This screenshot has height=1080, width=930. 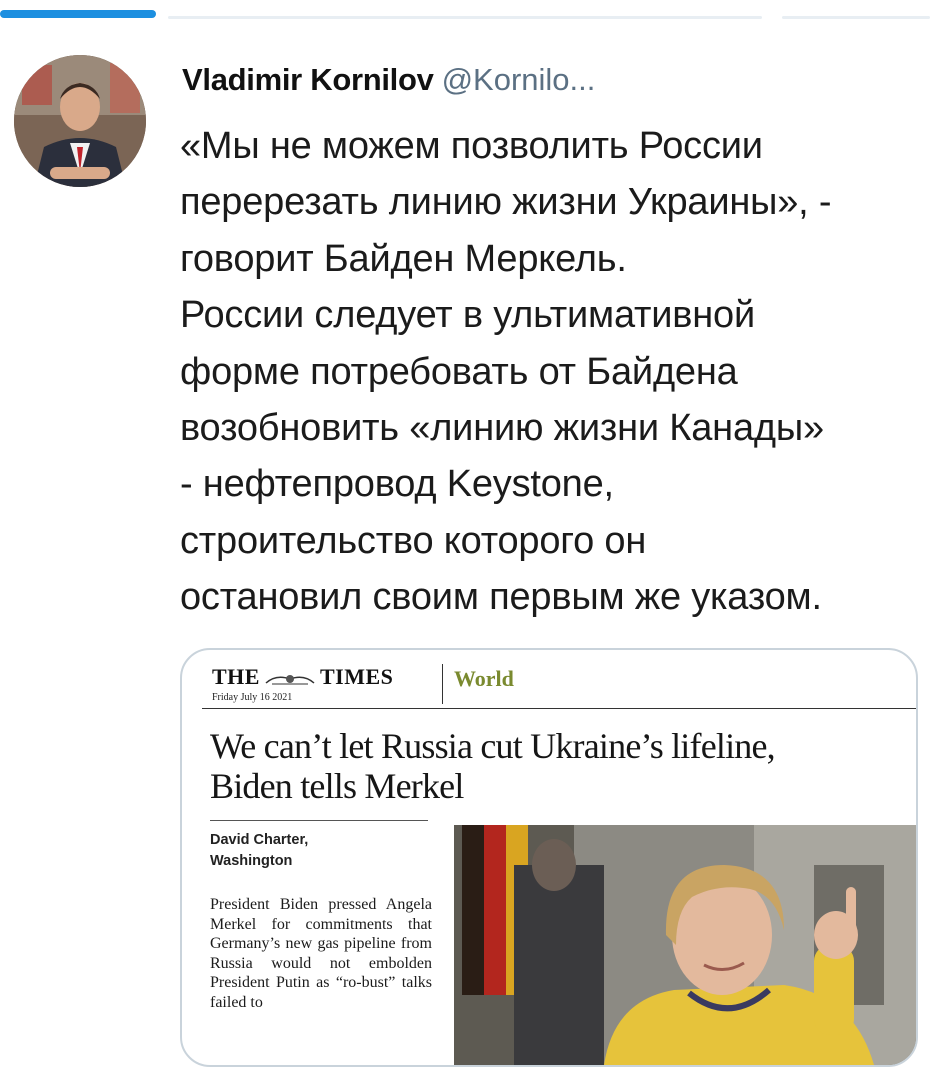 I want to click on avatar, so click(x=80, y=121).